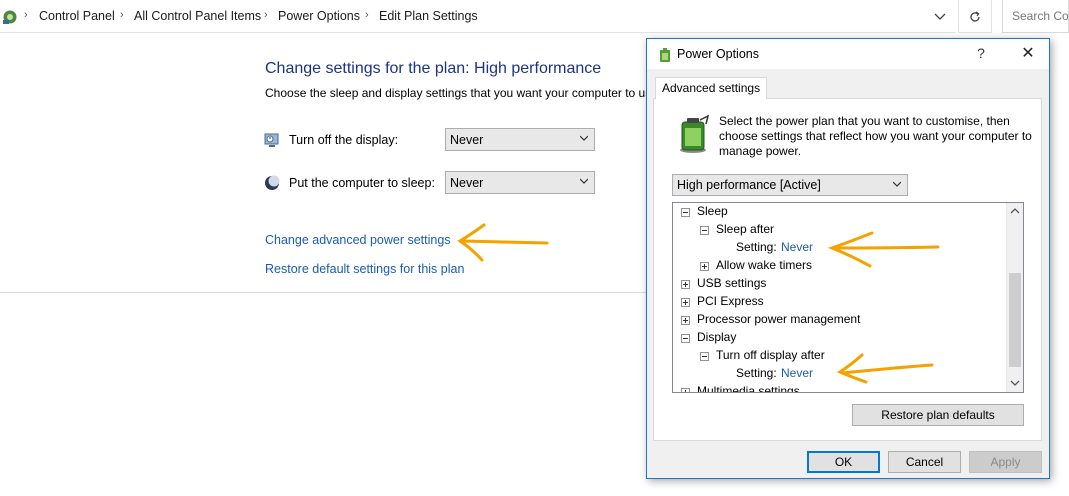 This screenshot has width=1069, height=496. I want to click on breadcrumb-all-items: All Control Panel Items, so click(197, 16).